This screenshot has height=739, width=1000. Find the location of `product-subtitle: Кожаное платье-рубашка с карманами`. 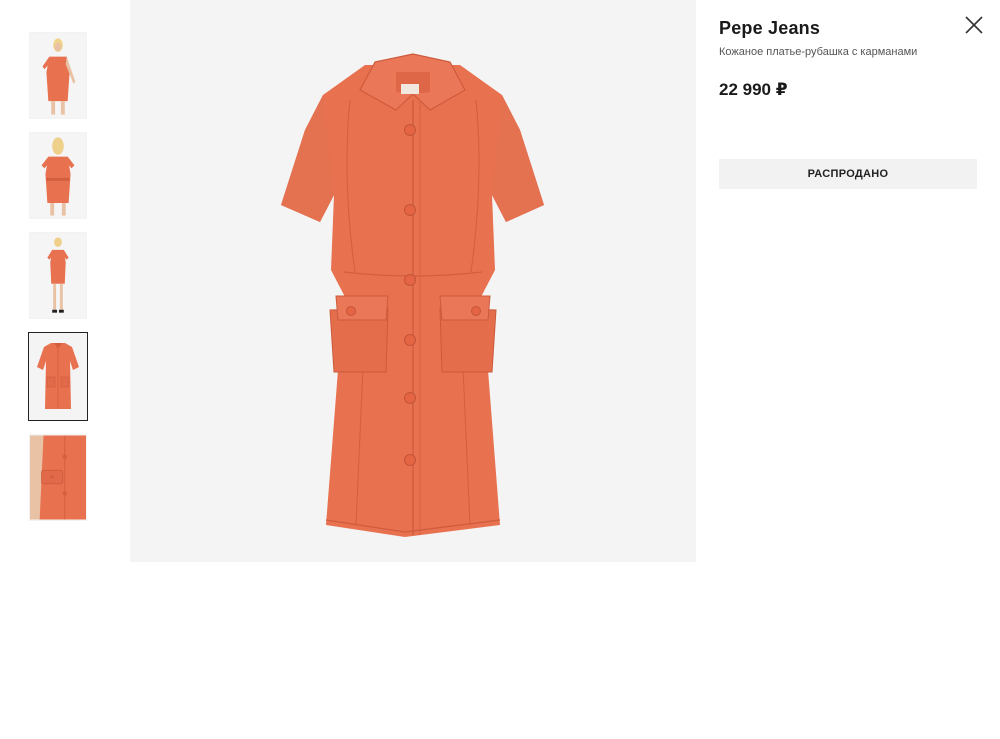

product-subtitle: Кожаное платье-рубашка с карманами is located at coordinates (818, 52).